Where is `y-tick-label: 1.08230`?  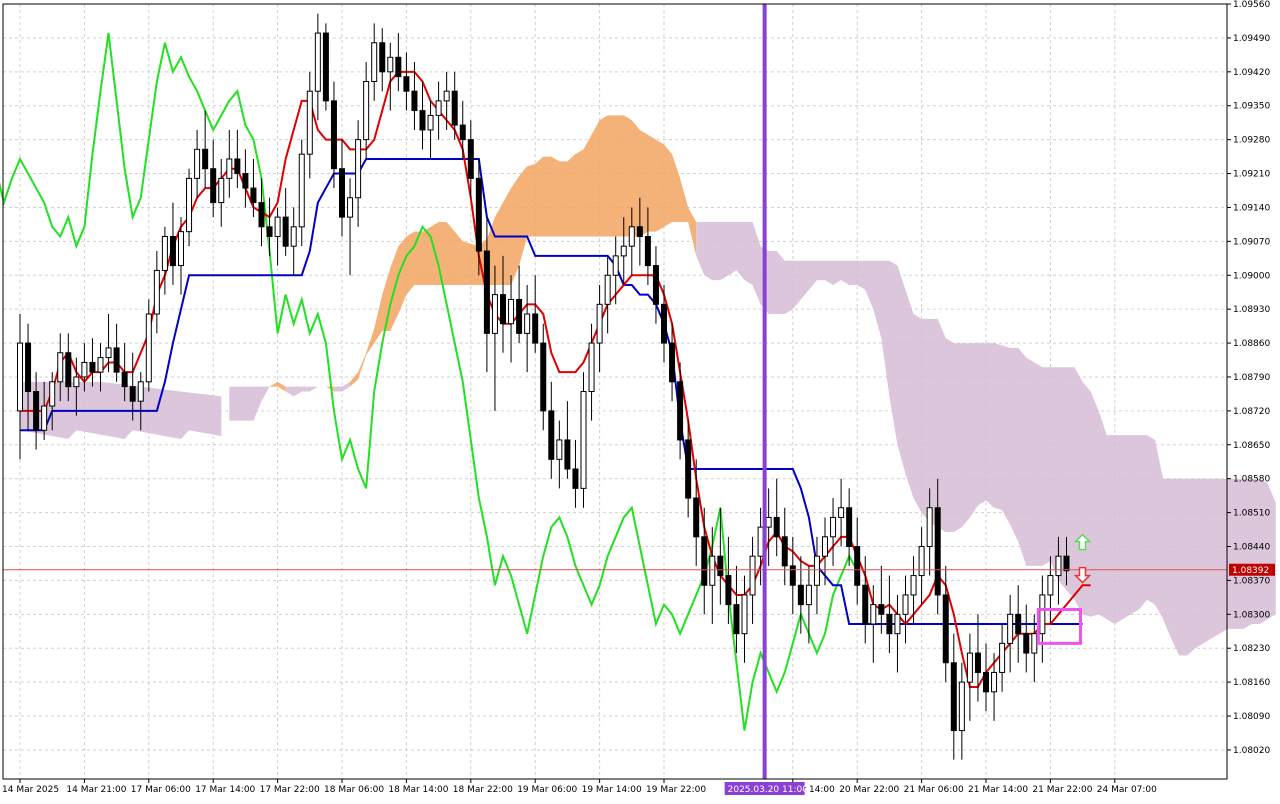
y-tick-label: 1.08230 is located at coordinates (1251, 649).